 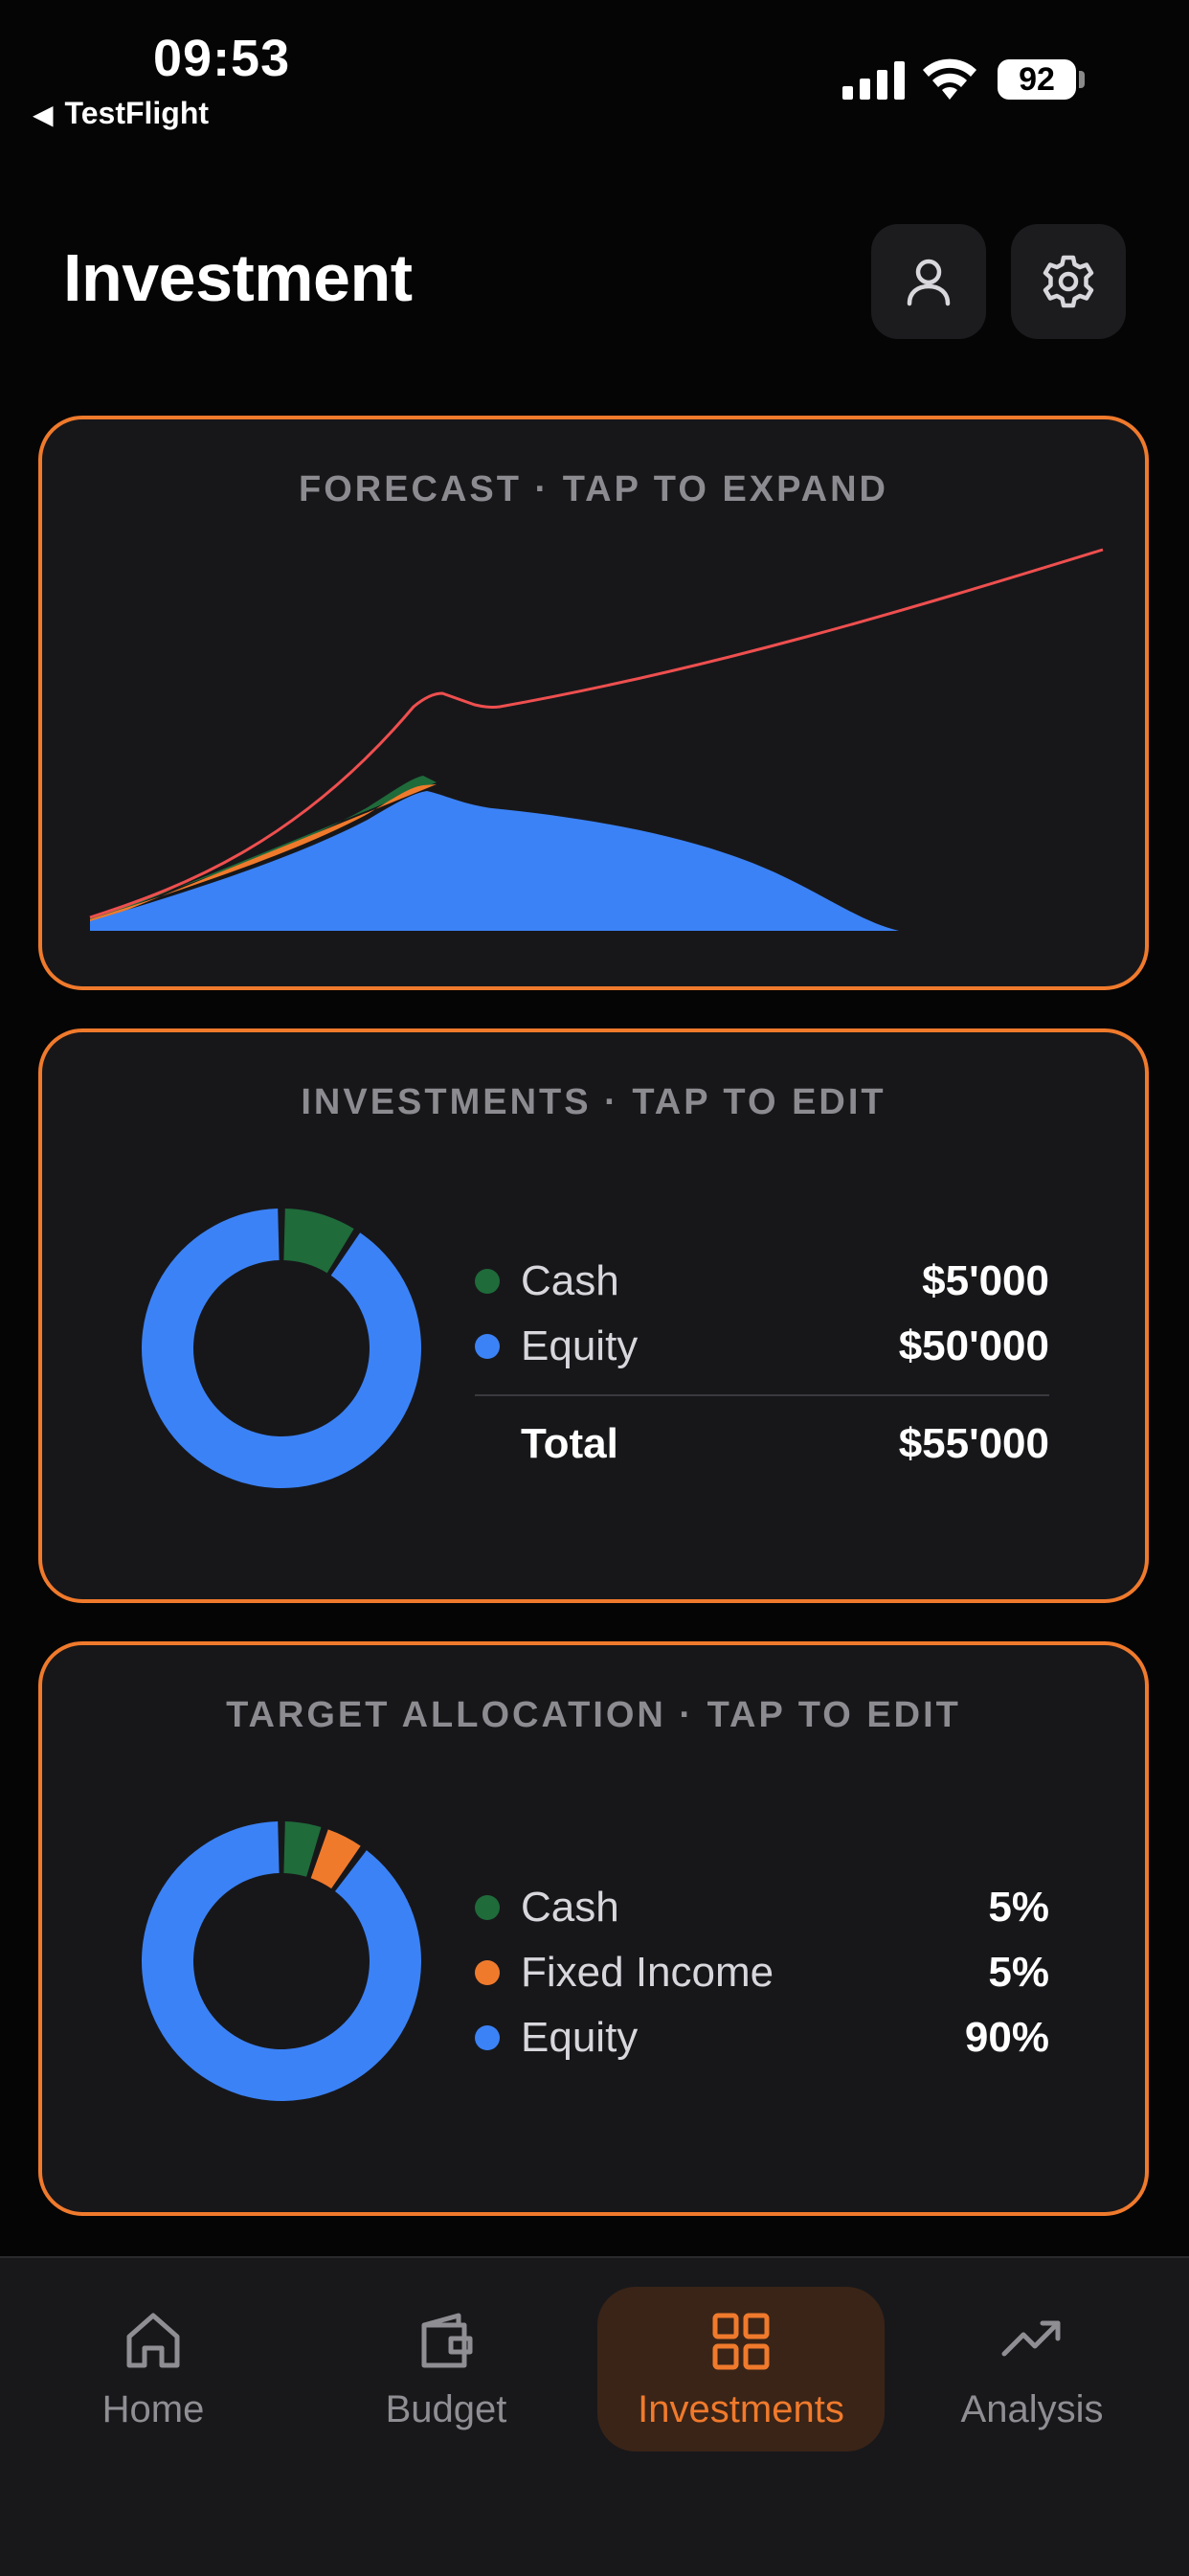 I want to click on back-arrow-icon: ◀, so click(x=43, y=114).